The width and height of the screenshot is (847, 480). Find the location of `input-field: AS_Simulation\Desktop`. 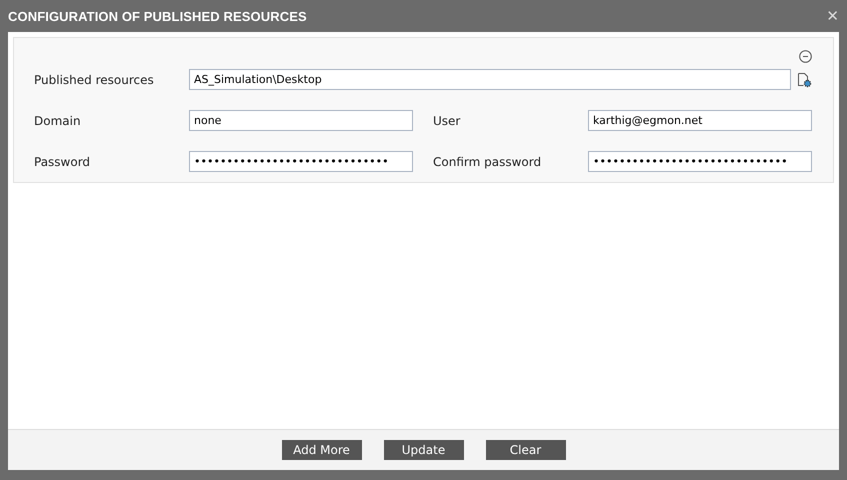

input-field: AS_Simulation\Desktop is located at coordinates (490, 79).